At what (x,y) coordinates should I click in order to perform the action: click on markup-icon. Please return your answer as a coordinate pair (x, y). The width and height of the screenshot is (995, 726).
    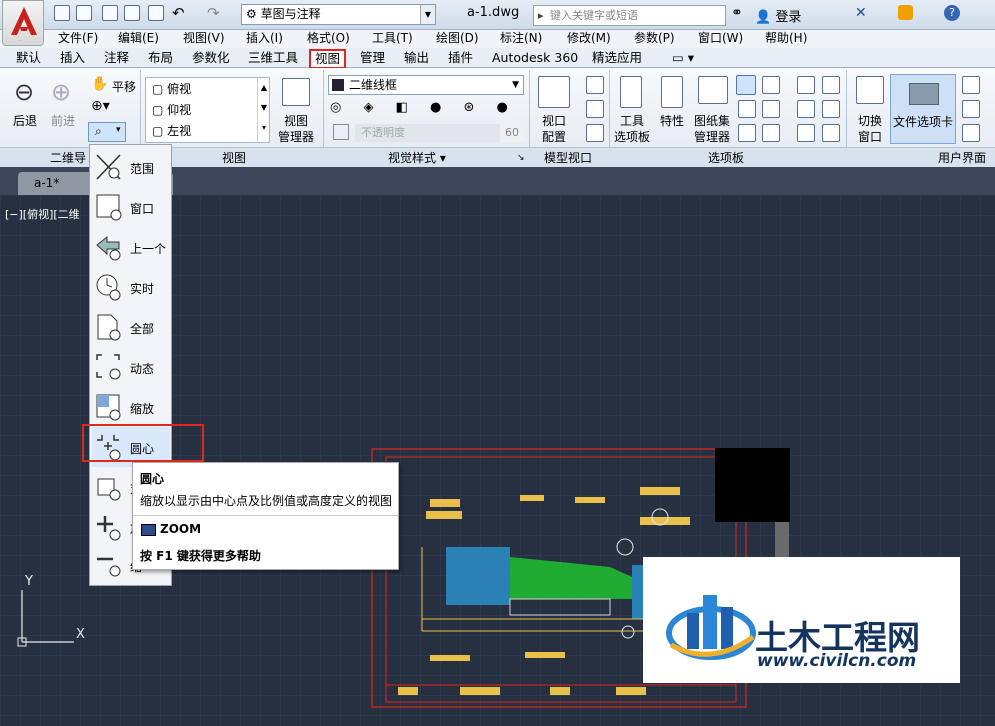
    Looking at the image, I should click on (771, 109).